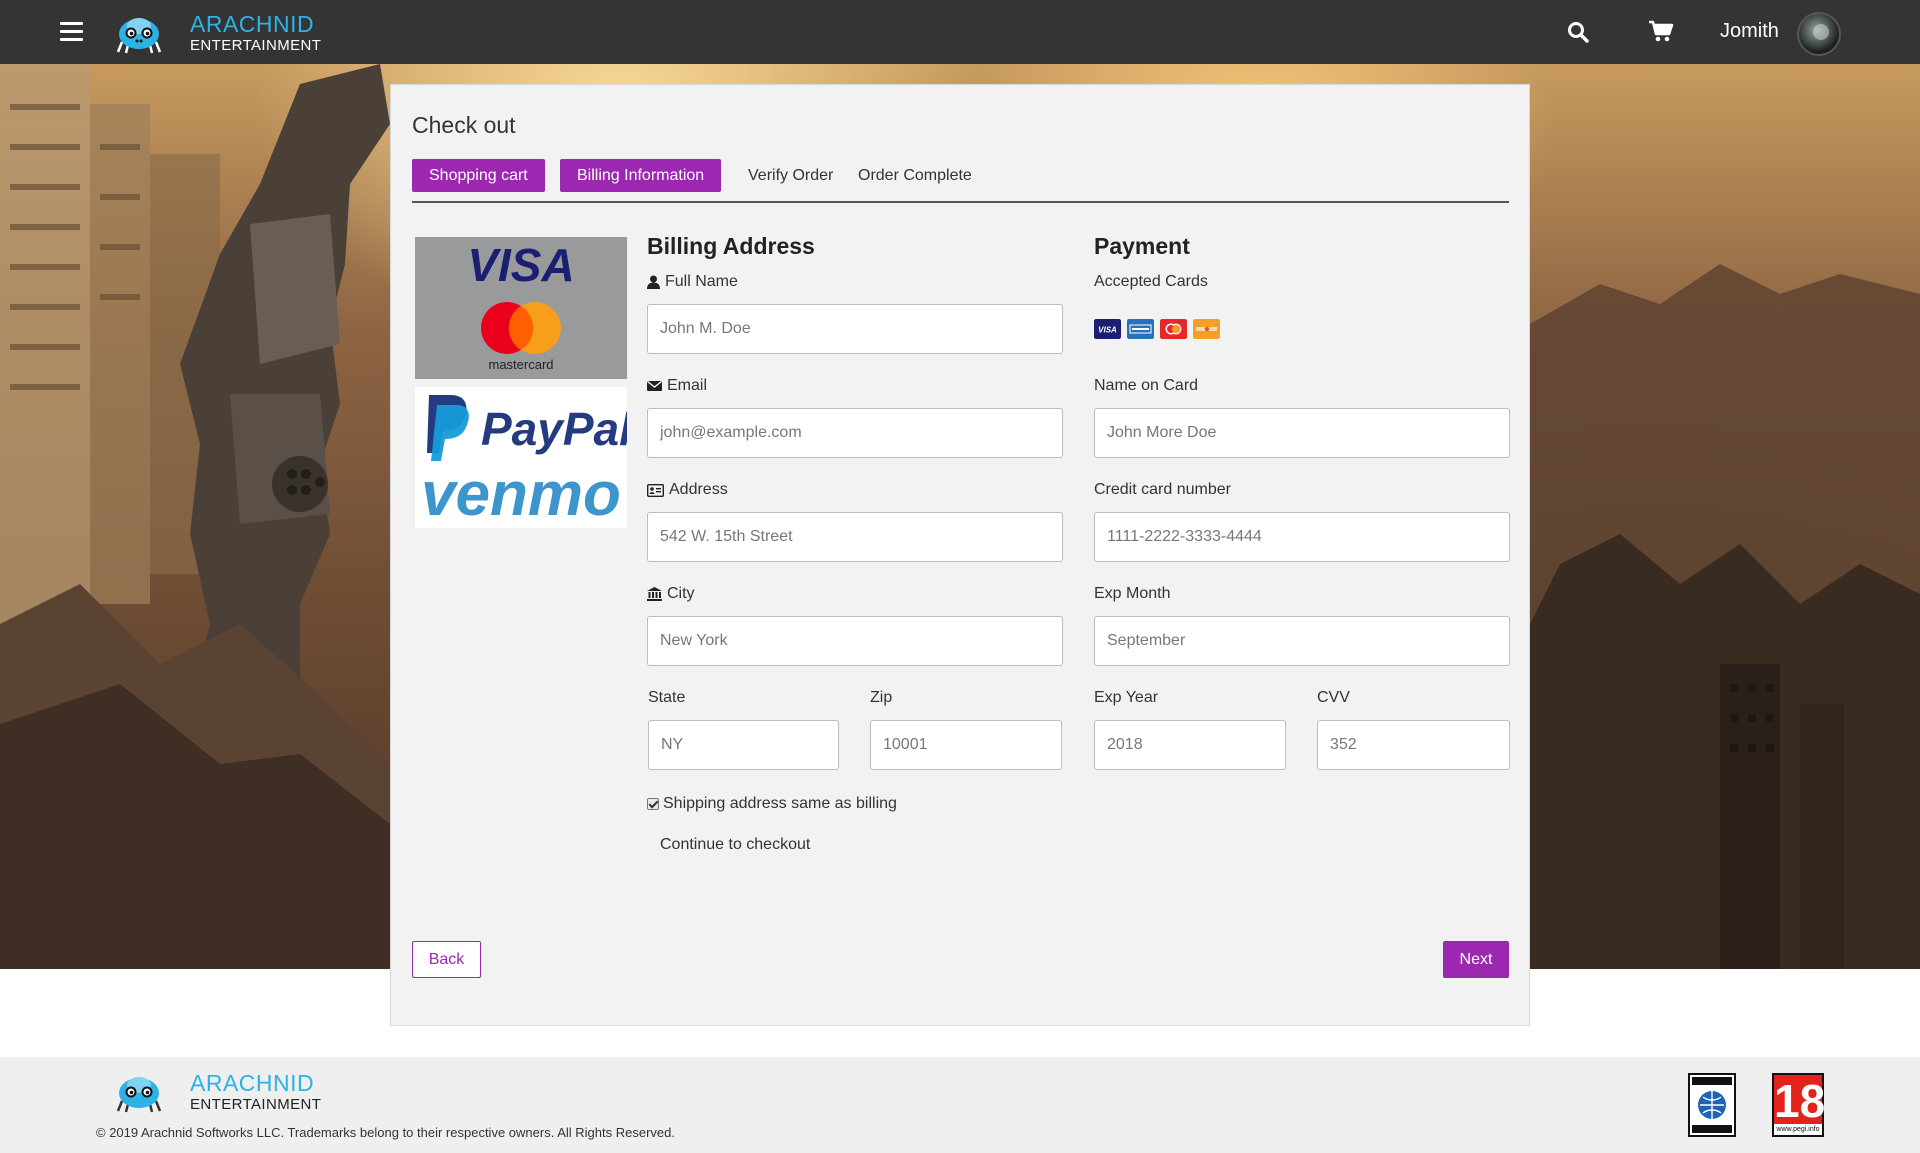  I want to click on city-label: City, so click(671, 594).